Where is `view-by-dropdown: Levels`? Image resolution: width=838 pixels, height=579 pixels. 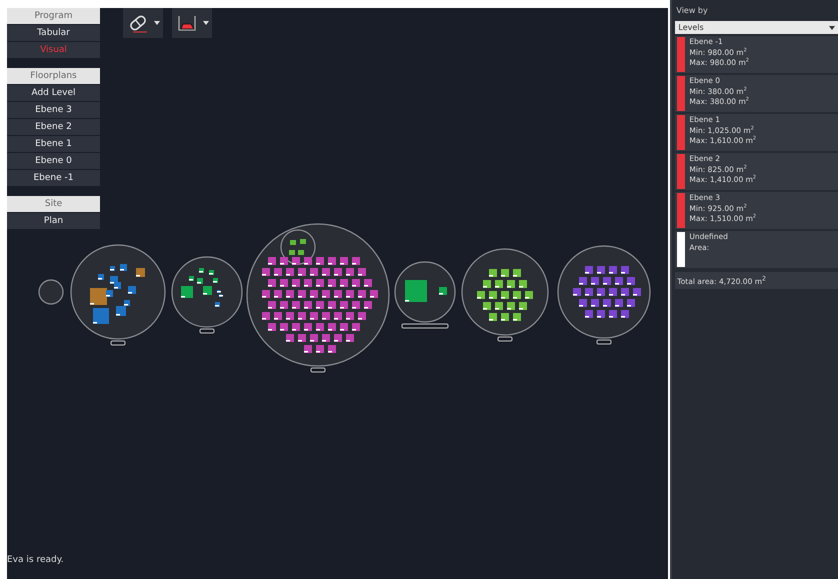 view-by-dropdown: Levels is located at coordinates (756, 27).